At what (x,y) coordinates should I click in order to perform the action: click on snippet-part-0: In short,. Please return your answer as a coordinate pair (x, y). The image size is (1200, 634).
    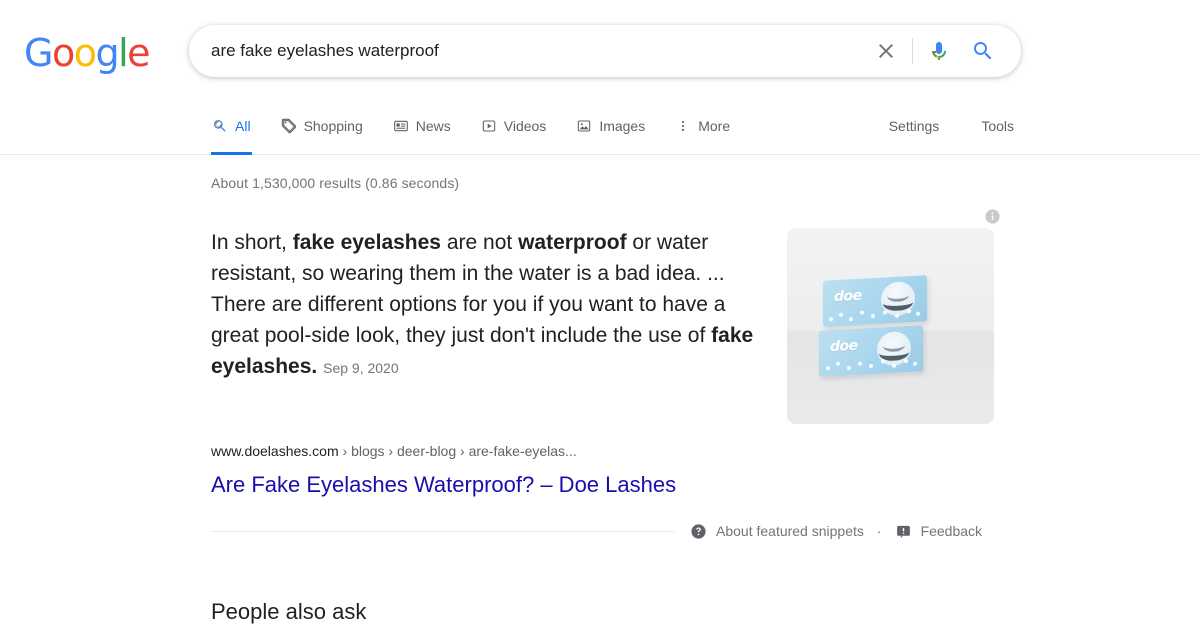
    Looking at the image, I should click on (252, 242).